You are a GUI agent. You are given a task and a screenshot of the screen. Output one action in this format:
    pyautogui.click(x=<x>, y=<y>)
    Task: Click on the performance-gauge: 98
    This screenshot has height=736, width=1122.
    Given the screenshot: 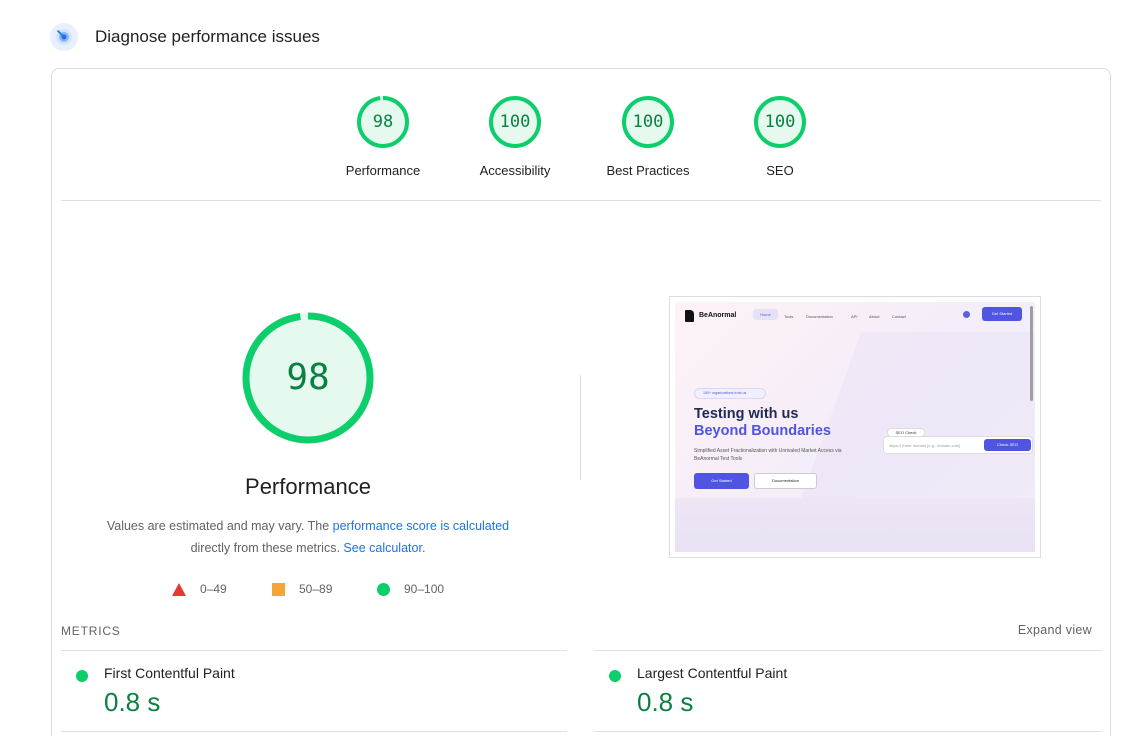 What is the action you would take?
    pyautogui.click(x=308, y=378)
    